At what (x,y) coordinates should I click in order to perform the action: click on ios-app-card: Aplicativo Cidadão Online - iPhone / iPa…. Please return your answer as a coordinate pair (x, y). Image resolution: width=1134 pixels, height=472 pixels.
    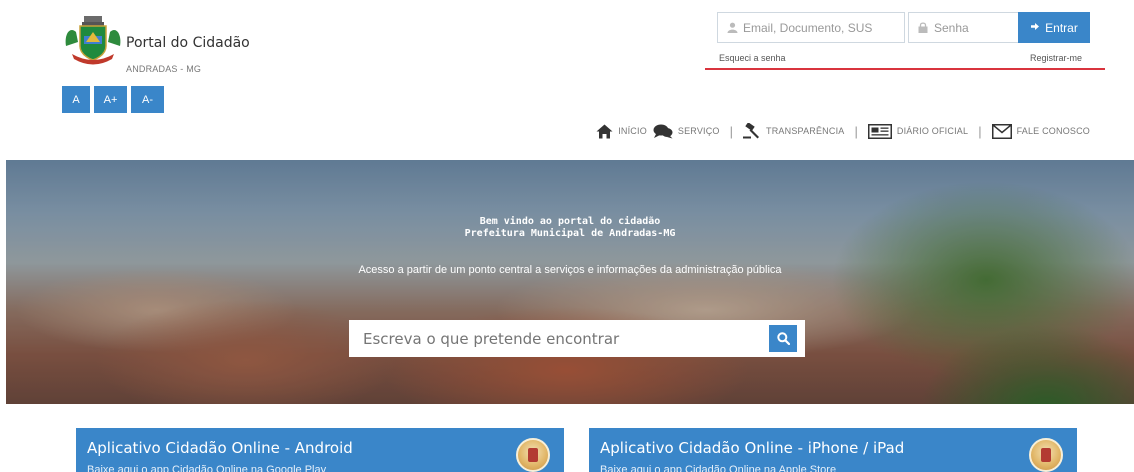
    Looking at the image, I should click on (833, 450).